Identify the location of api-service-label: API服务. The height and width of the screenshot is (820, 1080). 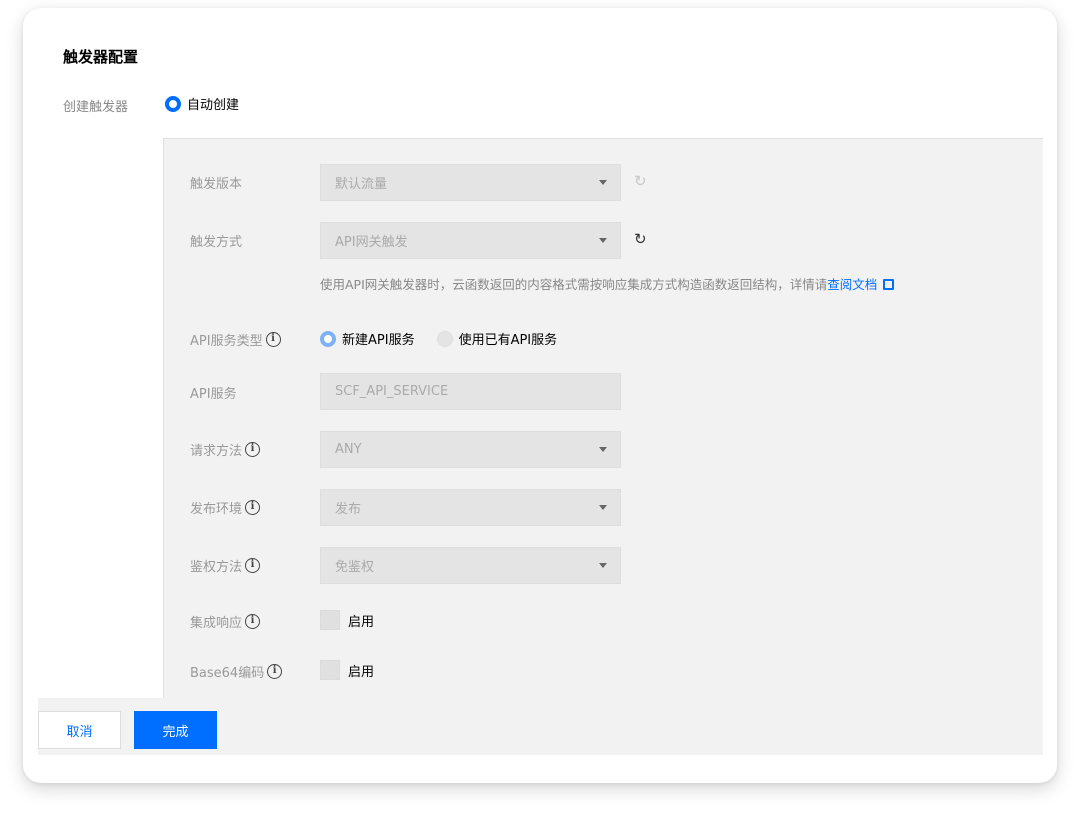
(213, 394).